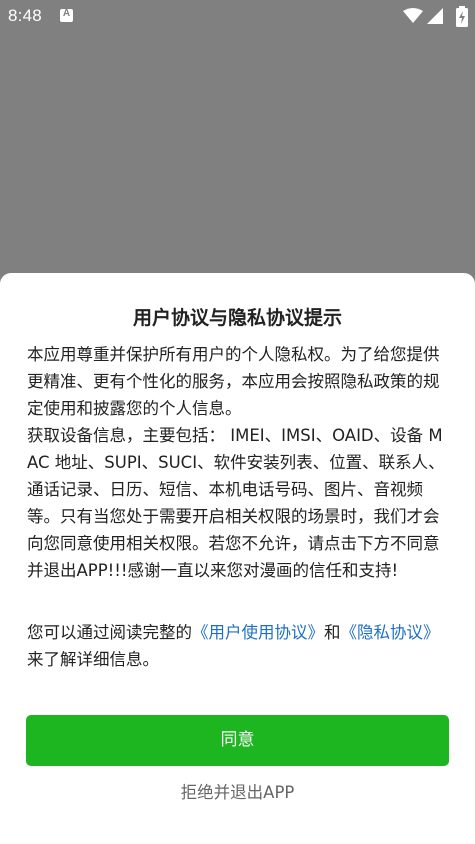 This screenshot has height=844, width=475. I want to click on a-icon-glyph: A, so click(66, 13).